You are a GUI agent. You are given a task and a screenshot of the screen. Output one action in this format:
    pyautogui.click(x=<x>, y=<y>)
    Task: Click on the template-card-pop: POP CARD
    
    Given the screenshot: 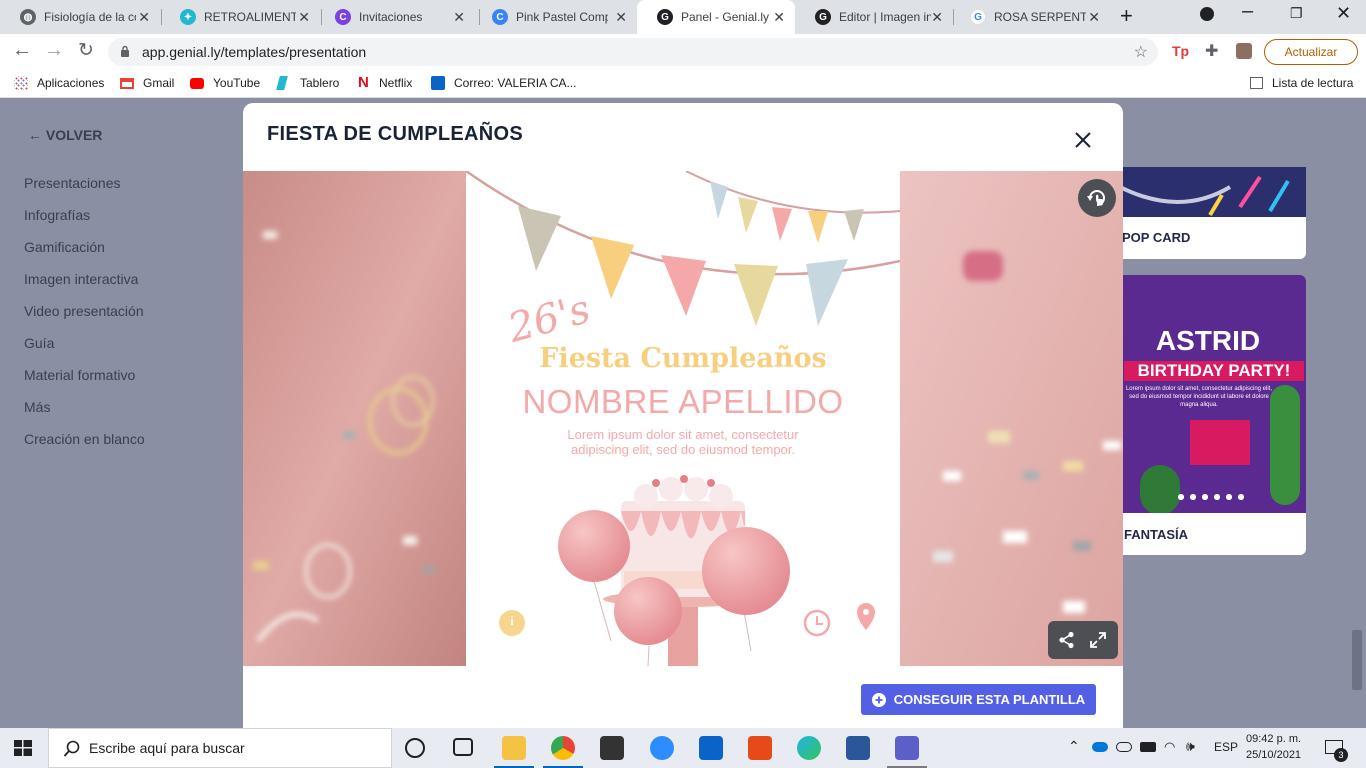 What is the action you would take?
    pyautogui.click(x=1208, y=213)
    